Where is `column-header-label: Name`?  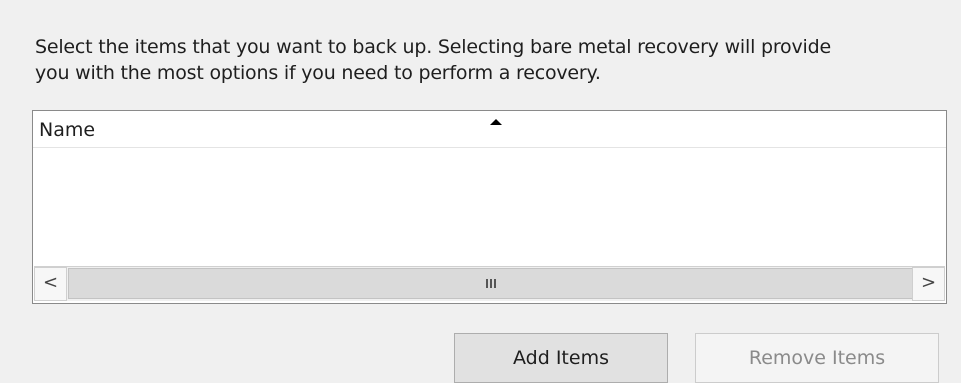 column-header-label: Name is located at coordinates (67, 130).